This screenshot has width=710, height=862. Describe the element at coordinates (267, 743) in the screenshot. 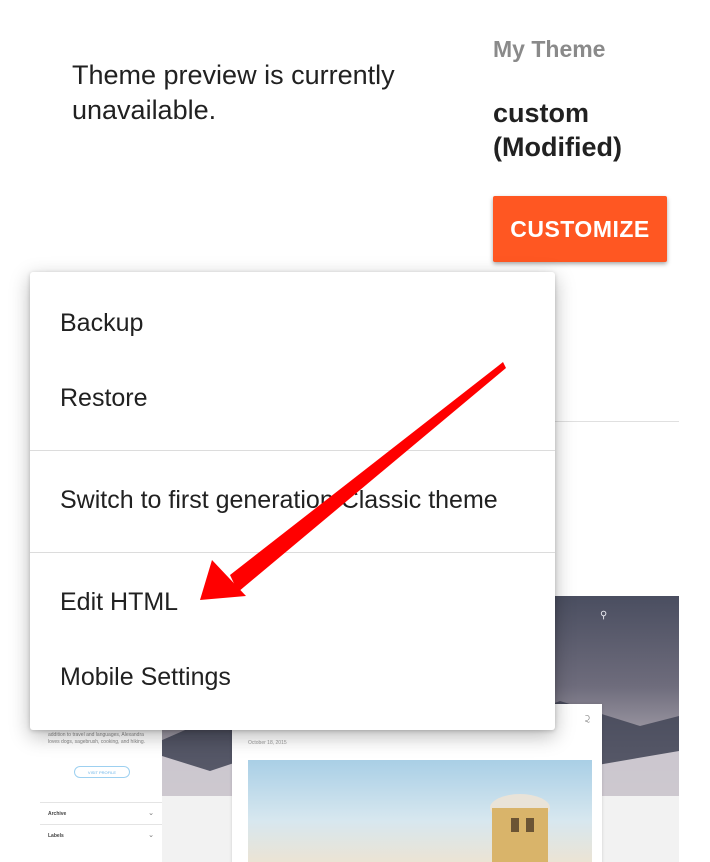

I see `thumbnail-post-date: October 18, 2015` at that location.